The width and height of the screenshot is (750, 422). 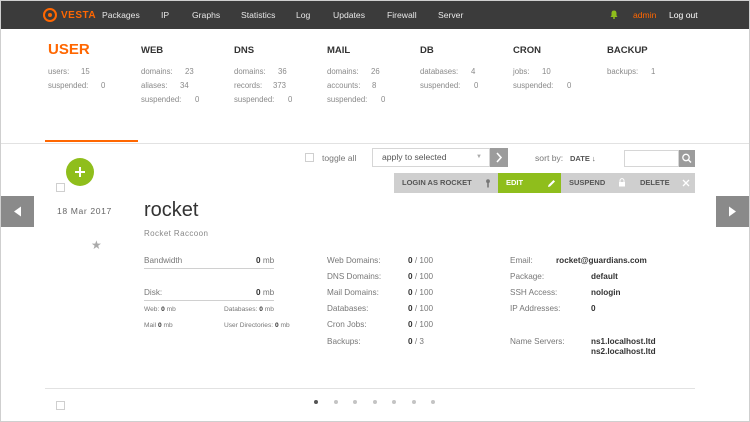 What do you see at coordinates (601, 260) in the screenshot?
I see `email-value: rocket@guardians.com` at bounding box center [601, 260].